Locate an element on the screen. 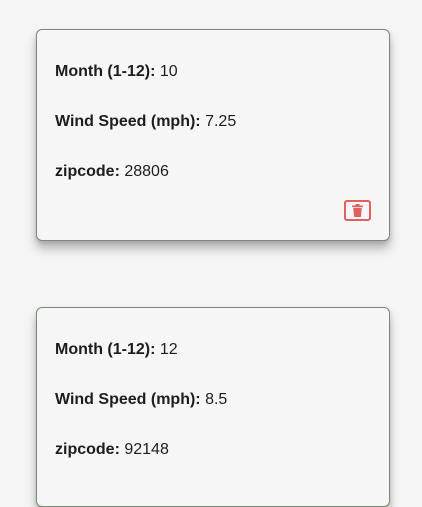  zipcode-value: 92148 is located at coordinates (146, 449).